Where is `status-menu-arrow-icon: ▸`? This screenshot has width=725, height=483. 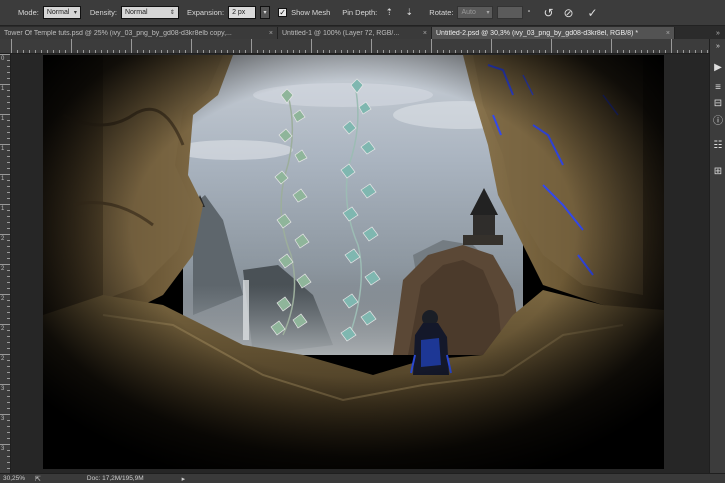 status-menu-arrow-icon: ▸ is located at coordinates (184, 479).